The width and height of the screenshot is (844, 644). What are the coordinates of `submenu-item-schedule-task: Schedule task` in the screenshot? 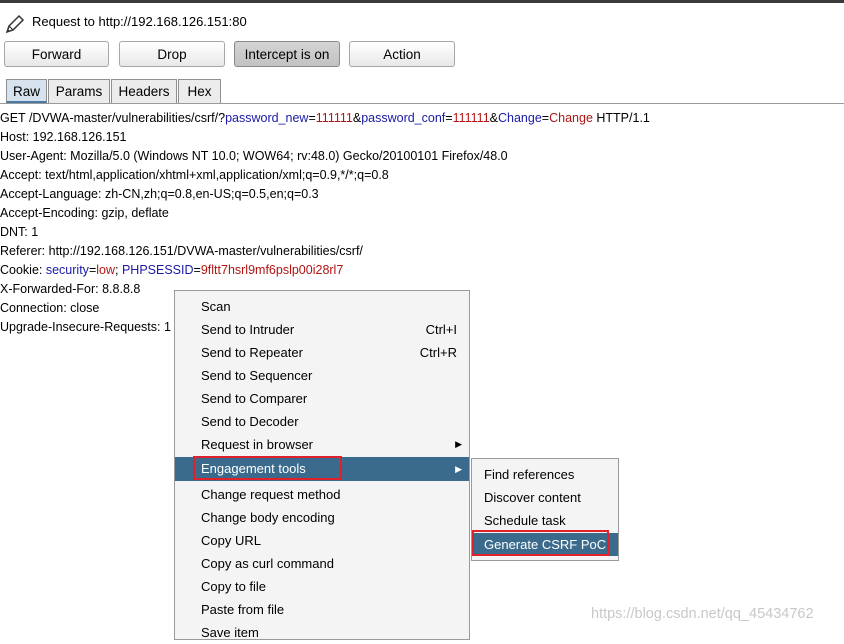 It's located at (545, 520).